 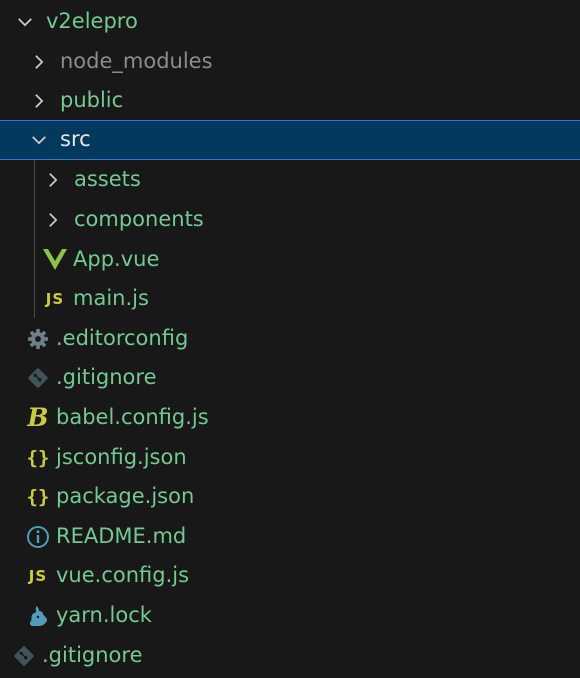 I want to click on tree-item-label: node_modules, so click(x=136, y=61).